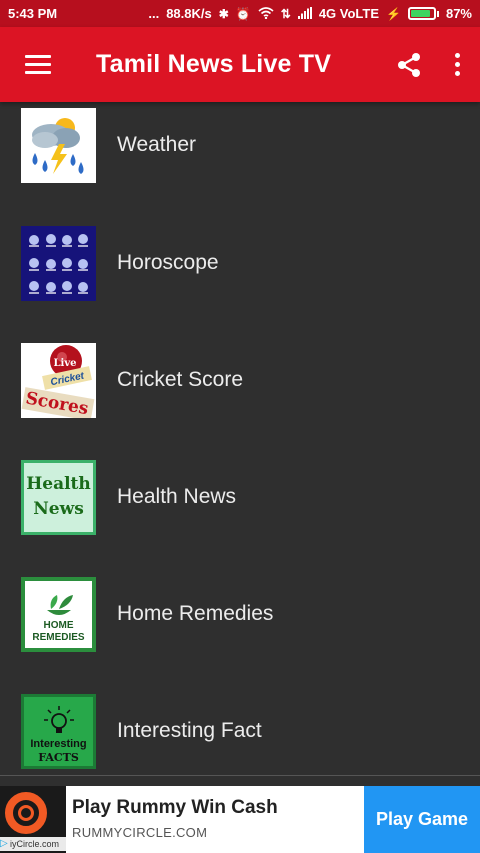 This screenshot has width=480, height=853. What do you see at coordinates (240, 497) in the screenshot?
I see `list-item-health-news: Health News Health News` at bounding box center [240, 497].